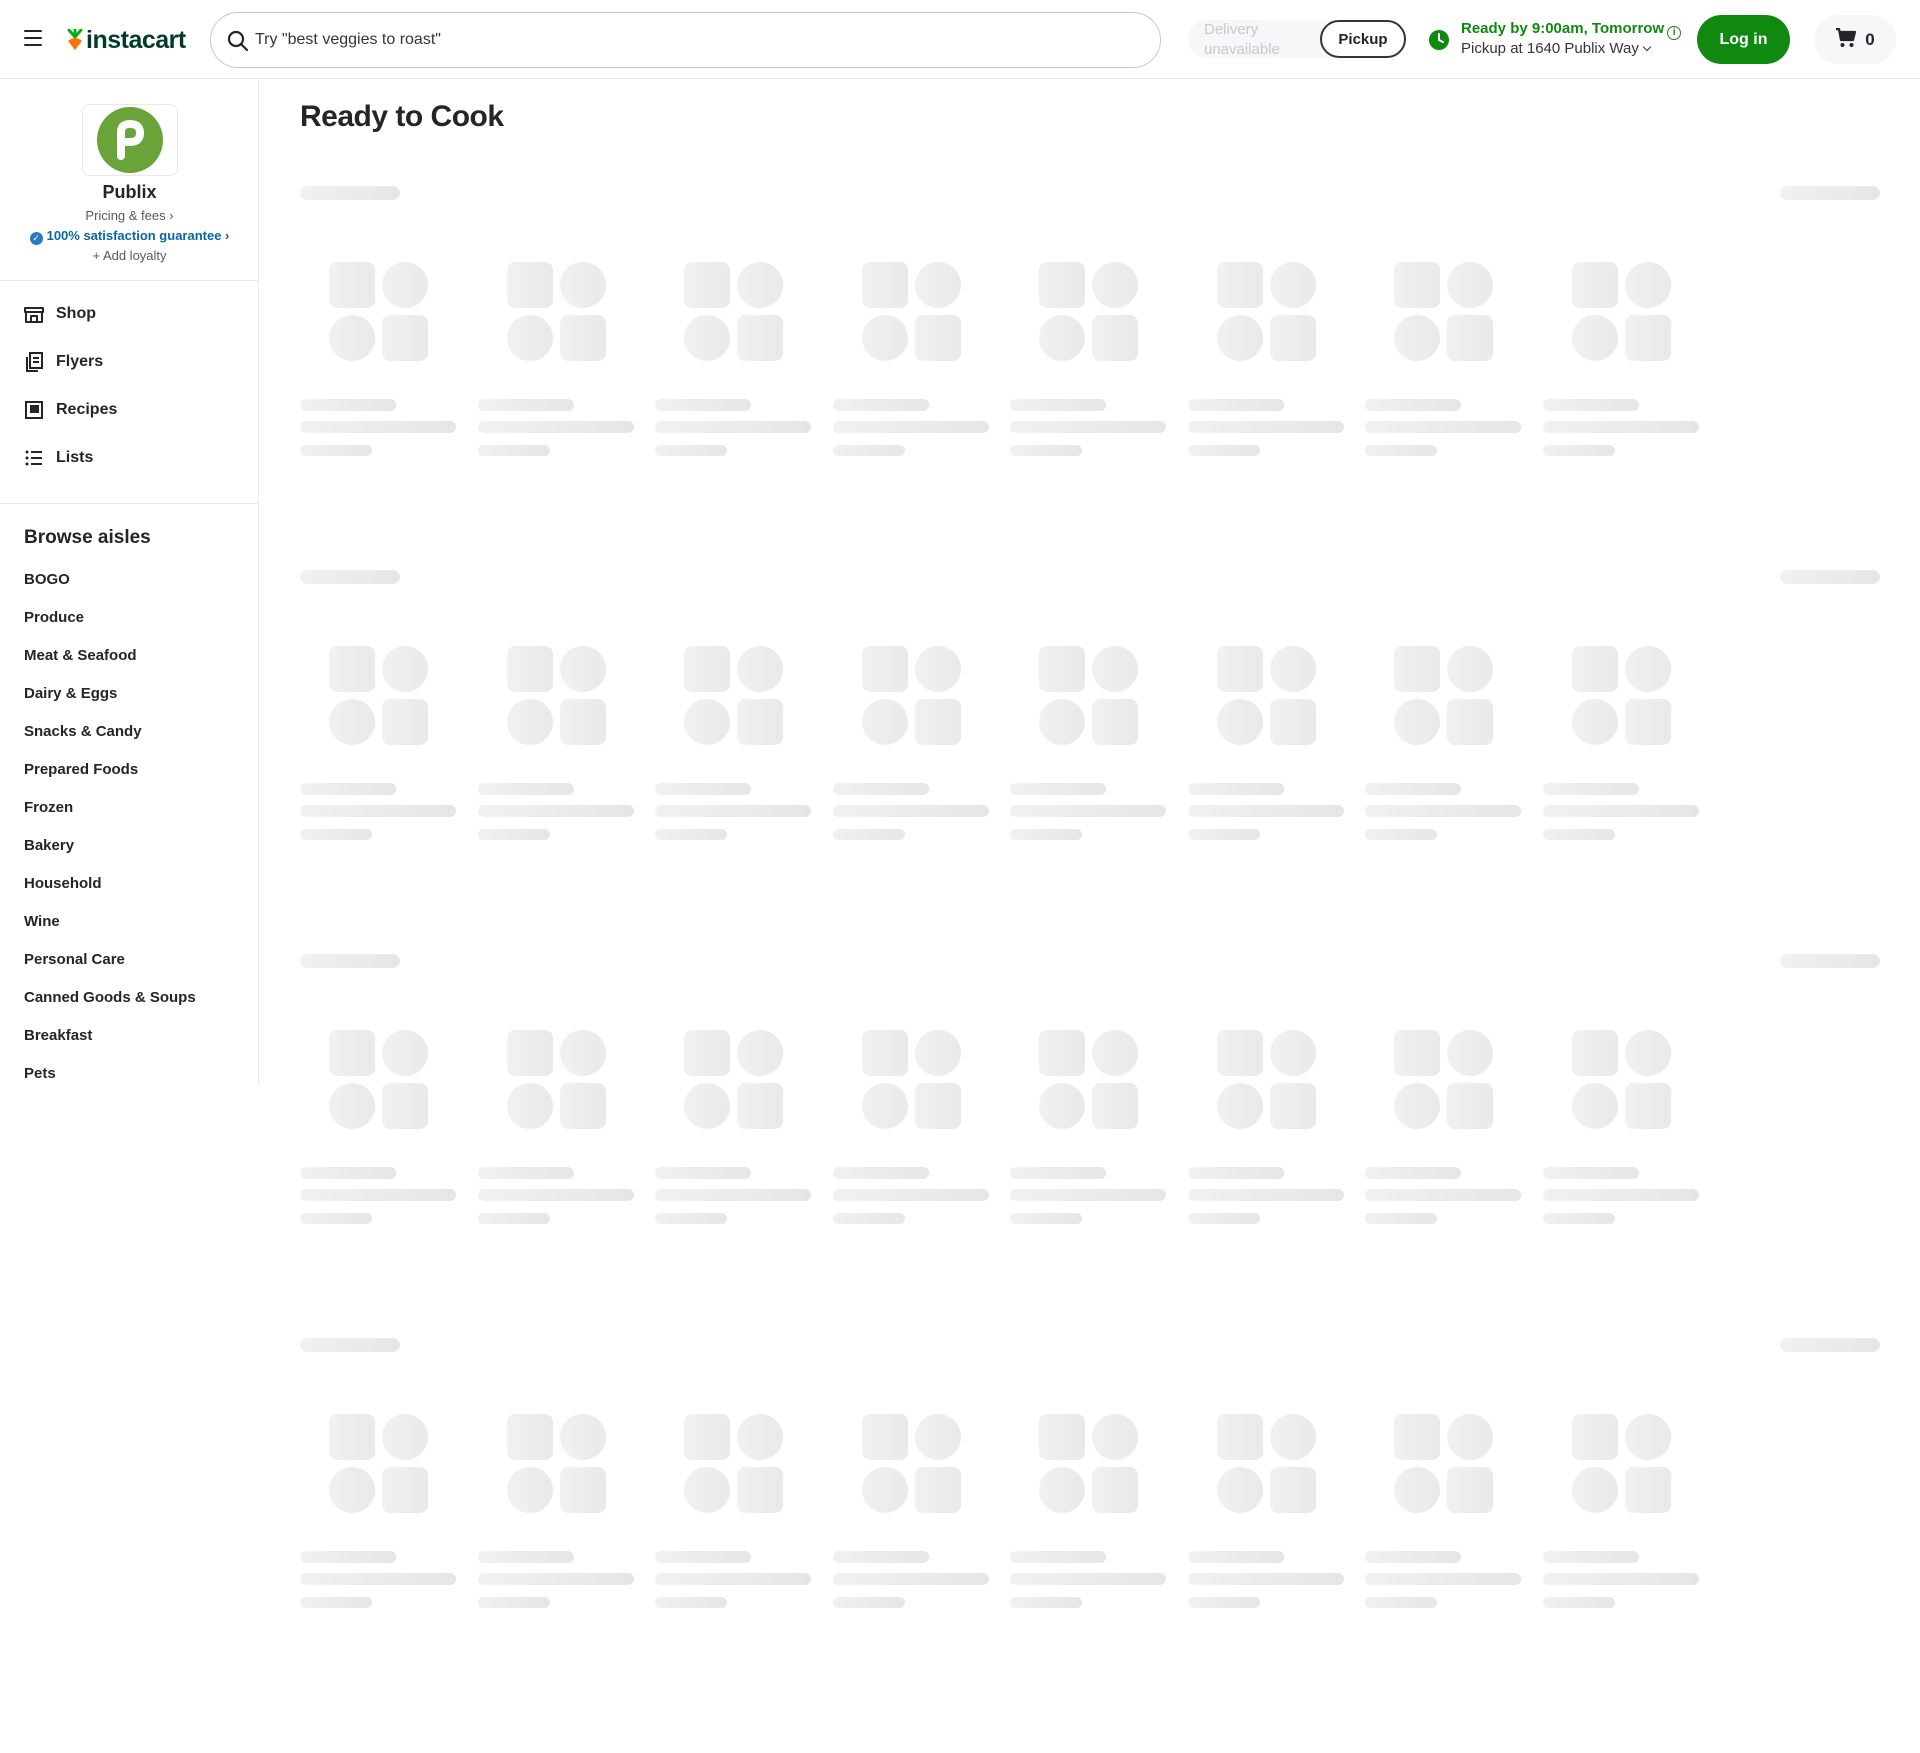 The image size is (1920, 1753). Describe the element at coordinates (40, 1073) in the screenshot. I see `aisle-item: Pets` at that location.